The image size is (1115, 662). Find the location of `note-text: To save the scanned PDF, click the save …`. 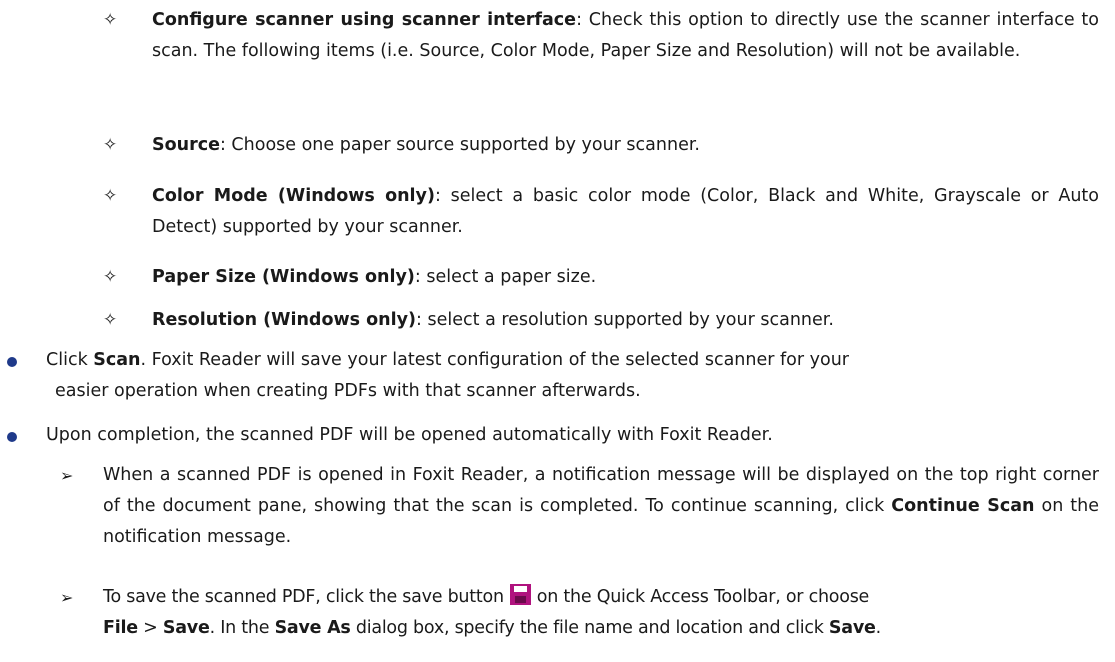

note-text: To save the scanned PDF, click the save … is located at coordinates (303, 597).